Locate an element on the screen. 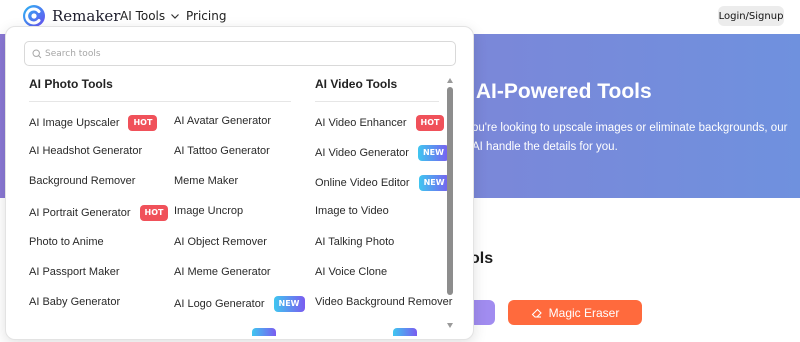 The width and height of the screenshot is (800, 342). login-signup-button: Login/Signup is located at coordinates (751, 16).